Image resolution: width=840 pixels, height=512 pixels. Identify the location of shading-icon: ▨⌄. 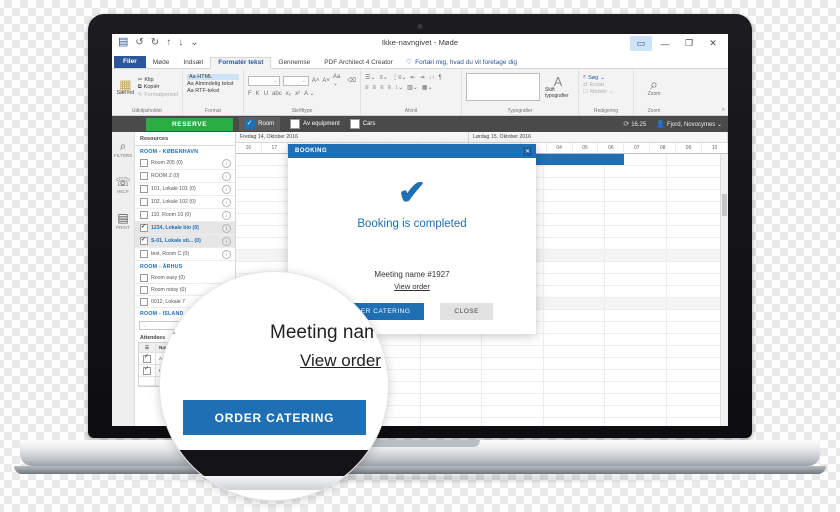
(412, 87).